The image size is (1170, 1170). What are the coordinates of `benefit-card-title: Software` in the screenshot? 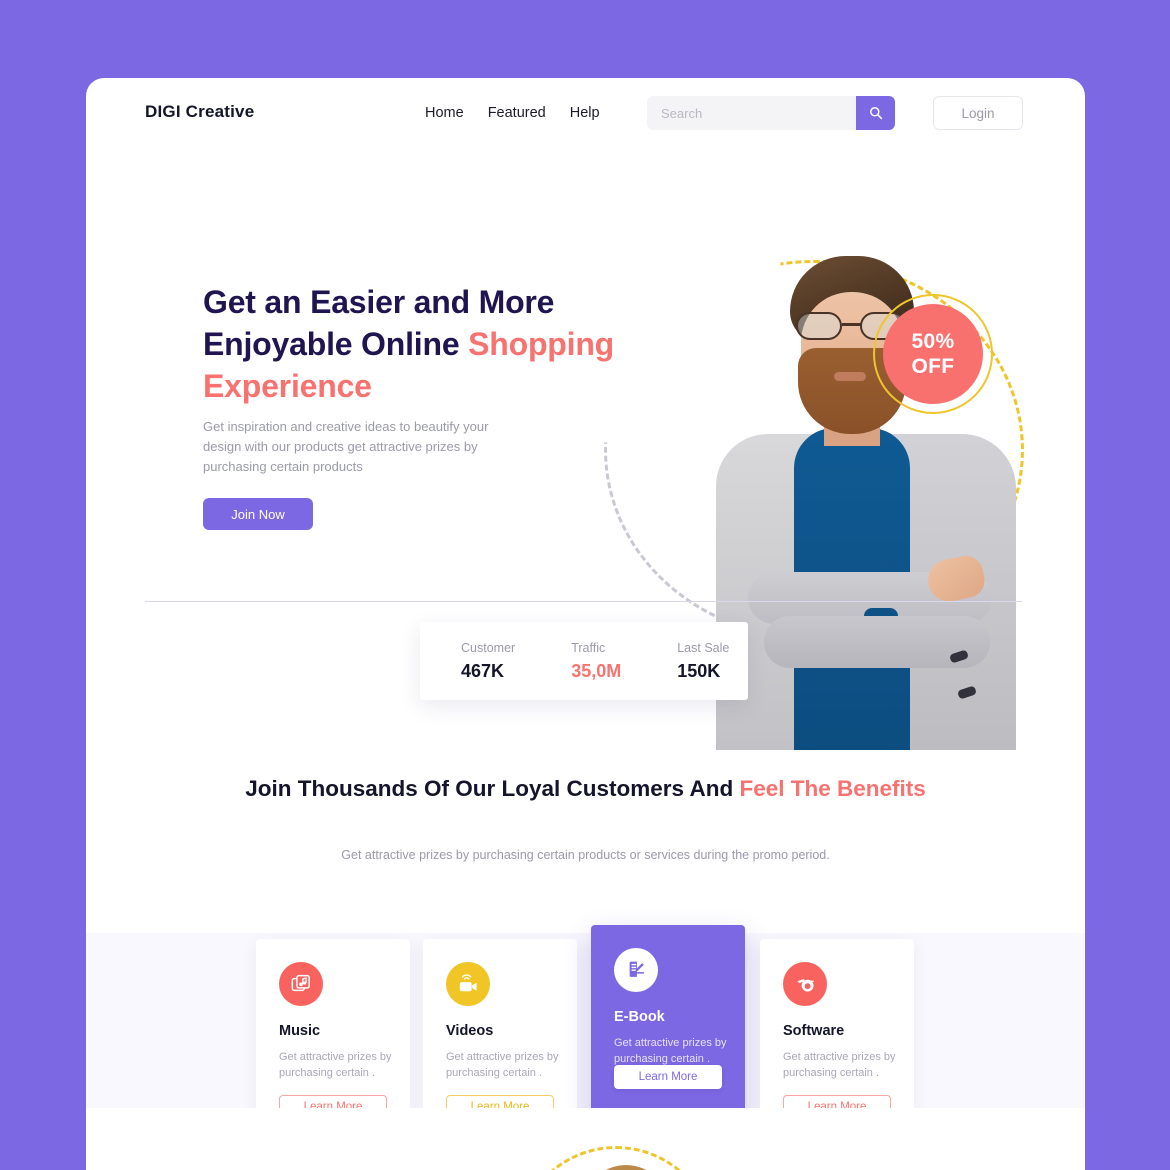 It's located at (814, 1031).